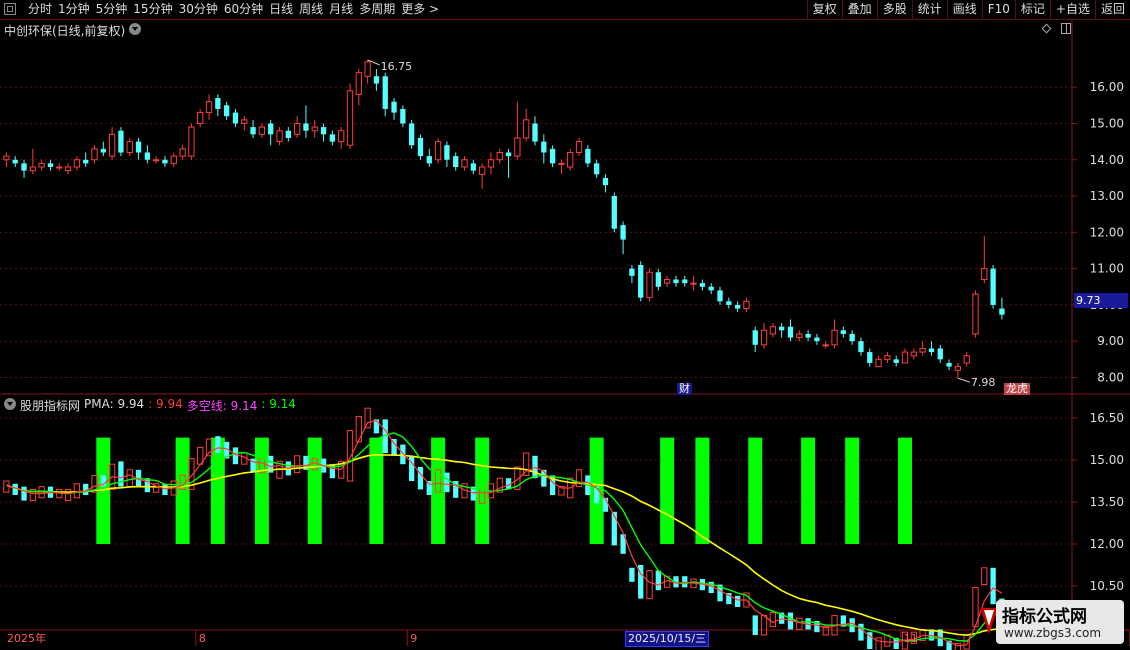  I want to click on low-pointer, so click(964, 380).